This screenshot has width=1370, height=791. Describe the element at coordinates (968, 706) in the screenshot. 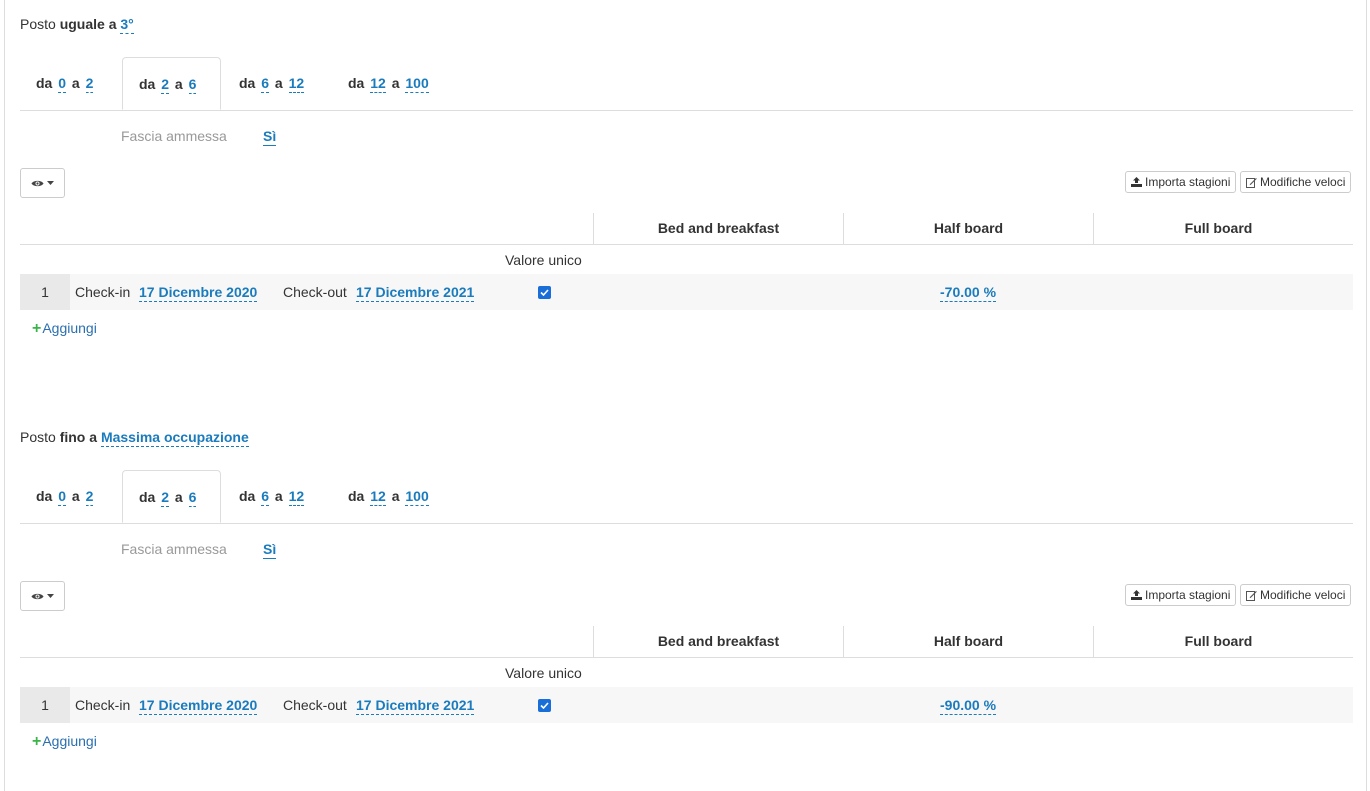

I see `half-board-value-link: -90.00 %` at that location.